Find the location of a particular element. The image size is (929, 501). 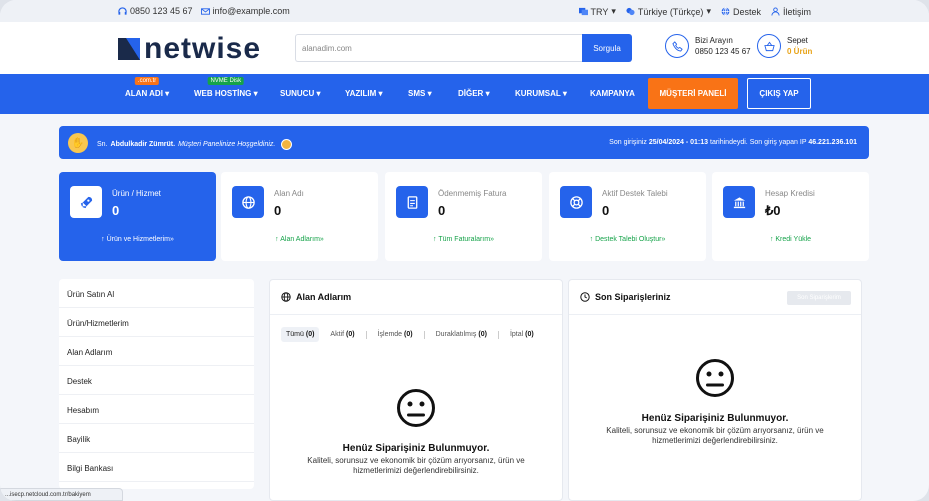

sidebar-item-services: Ürün/Hizmetlerim is located at coordinates (156, 322).